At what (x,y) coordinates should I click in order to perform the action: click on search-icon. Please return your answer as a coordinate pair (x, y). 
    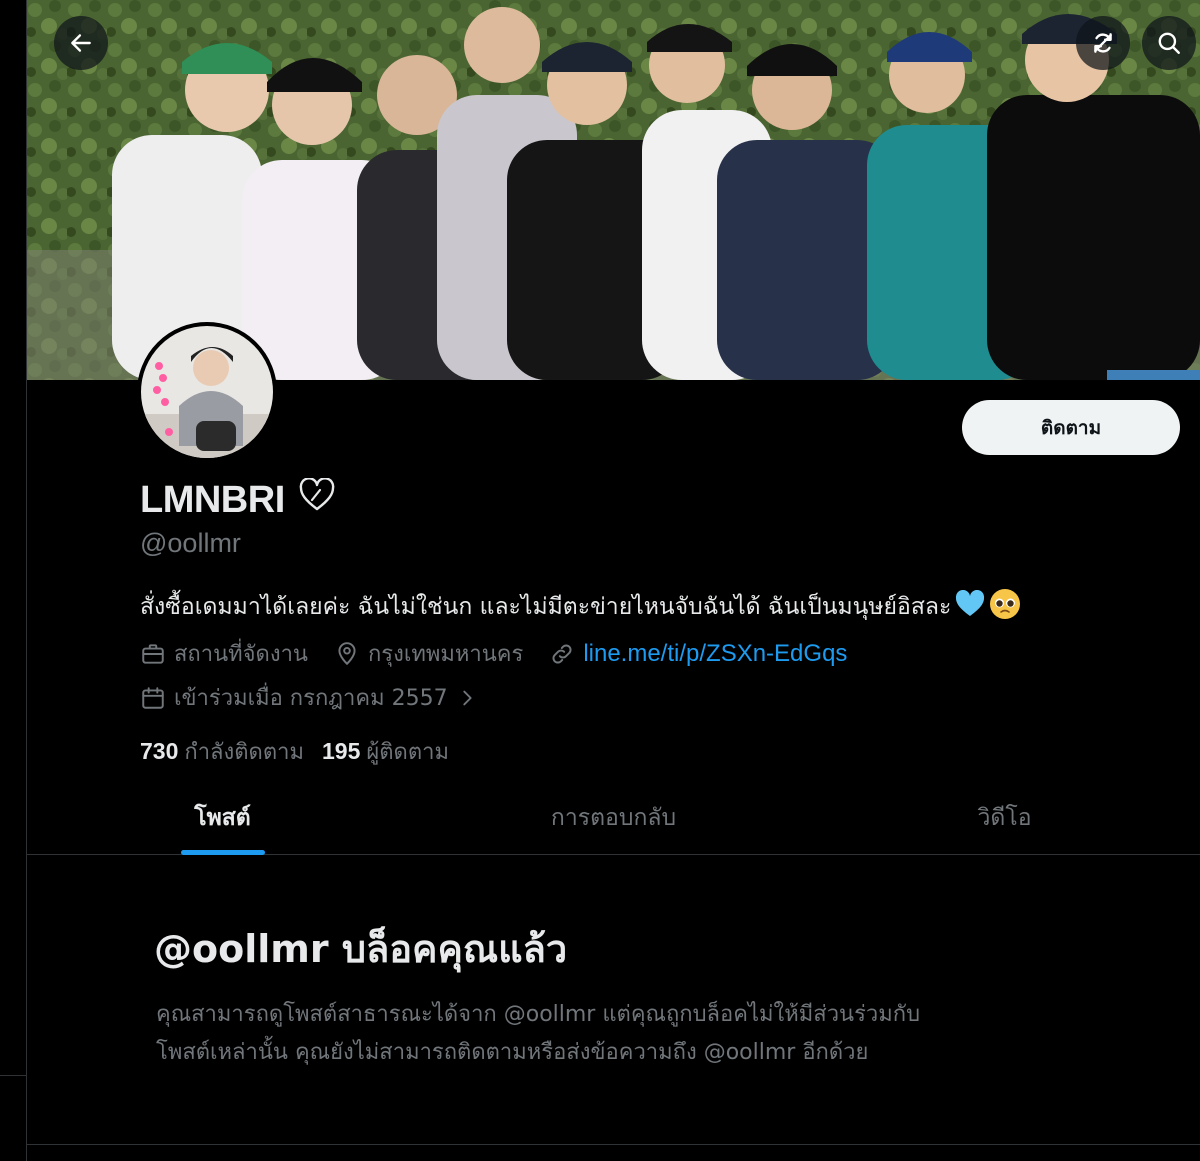
    Looking at the image, I should click on (1169, 43).